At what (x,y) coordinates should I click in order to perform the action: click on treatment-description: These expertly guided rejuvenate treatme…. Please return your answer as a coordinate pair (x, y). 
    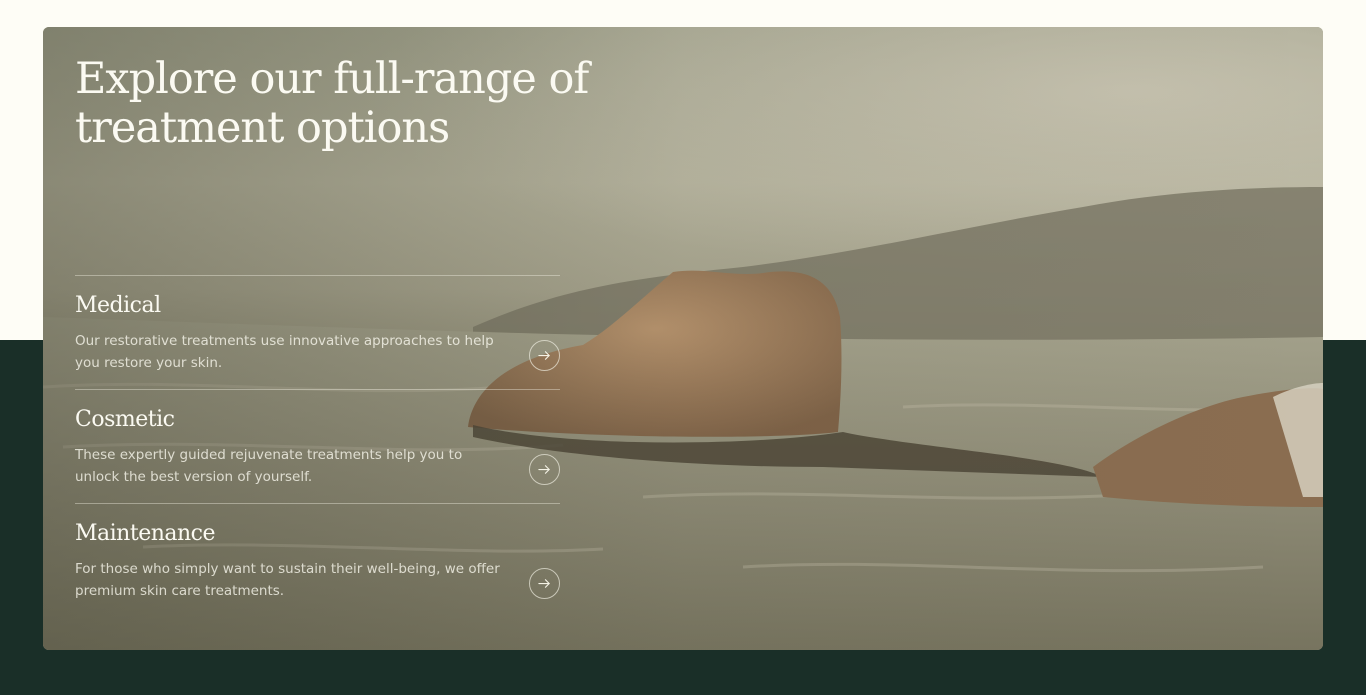
    Looking at the image, I should click on (269, 466).